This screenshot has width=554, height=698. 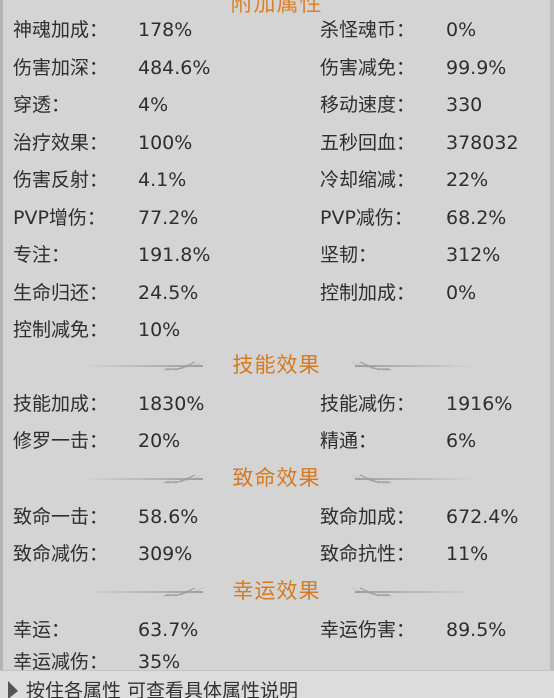 What do you see at coordinates (165, 142) in the screenshot?
I see `attribute-value: 100%` at bounding box center [165, 142].